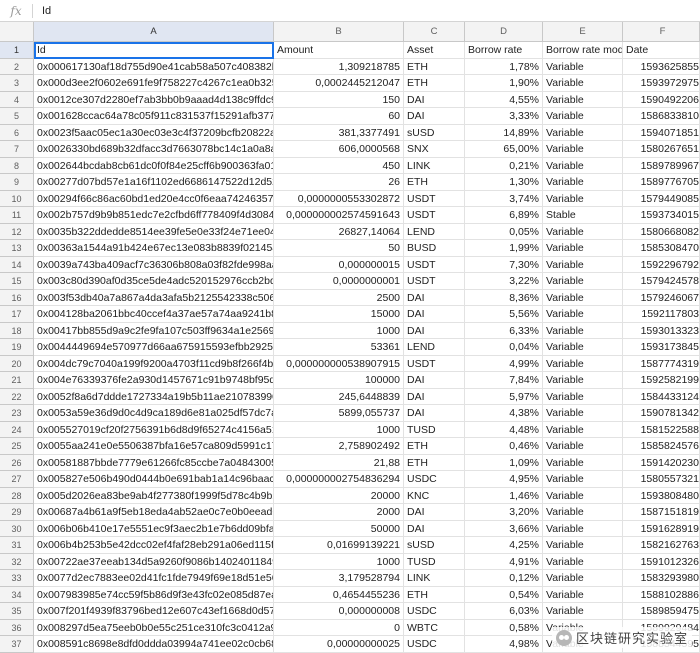 This screenshot has width=700, height=653. Describe the element at coordinates (504, 363) in the screenshot. I see `borrow-rate-cell: 4,99%` at that location.